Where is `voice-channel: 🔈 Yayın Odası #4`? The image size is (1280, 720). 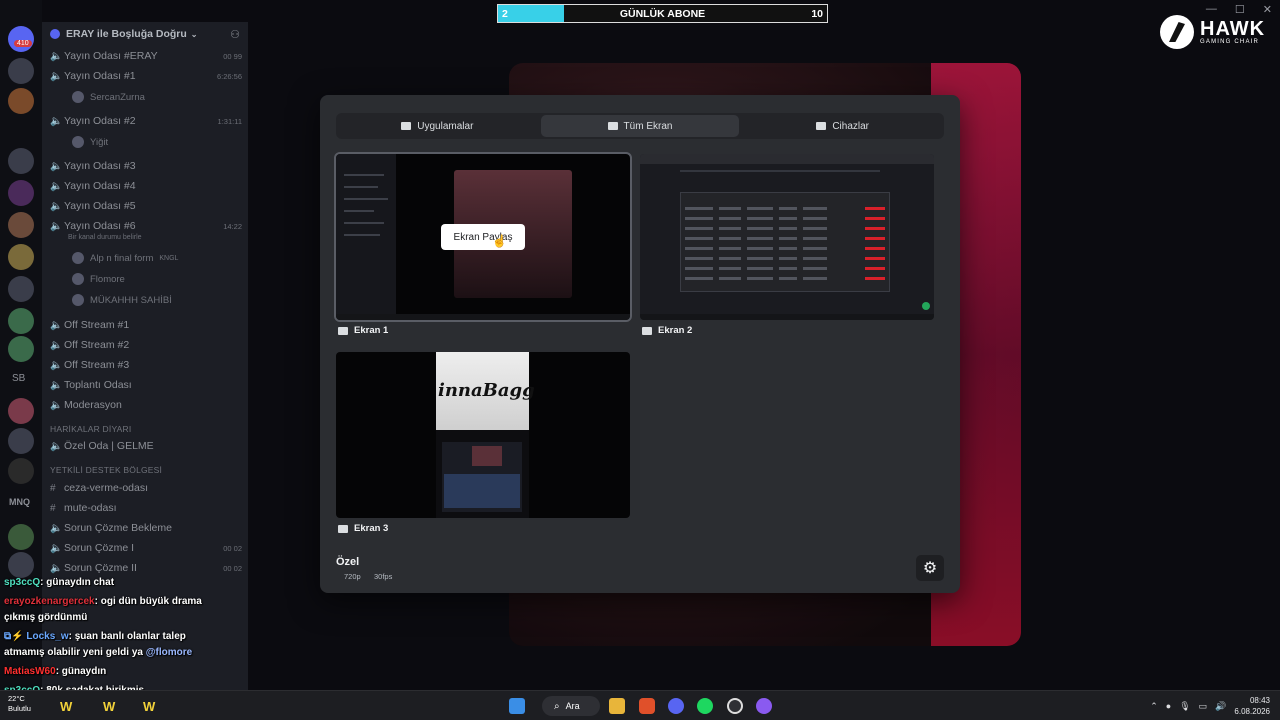 voice-channel: 🔈 Yayın Odası #4 is located at coordinates (146, 186).